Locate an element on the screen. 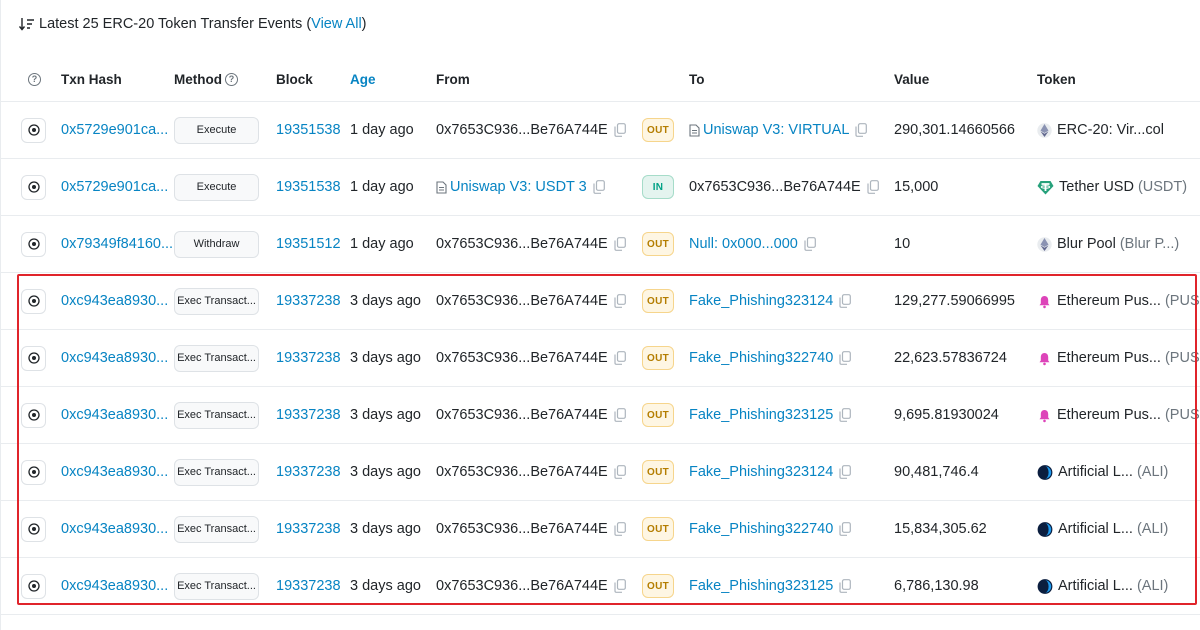 This screenshot has width=1200, height=630. token-cell: Blur Pool (Blur P...) is located at coordinates (1108, 244).